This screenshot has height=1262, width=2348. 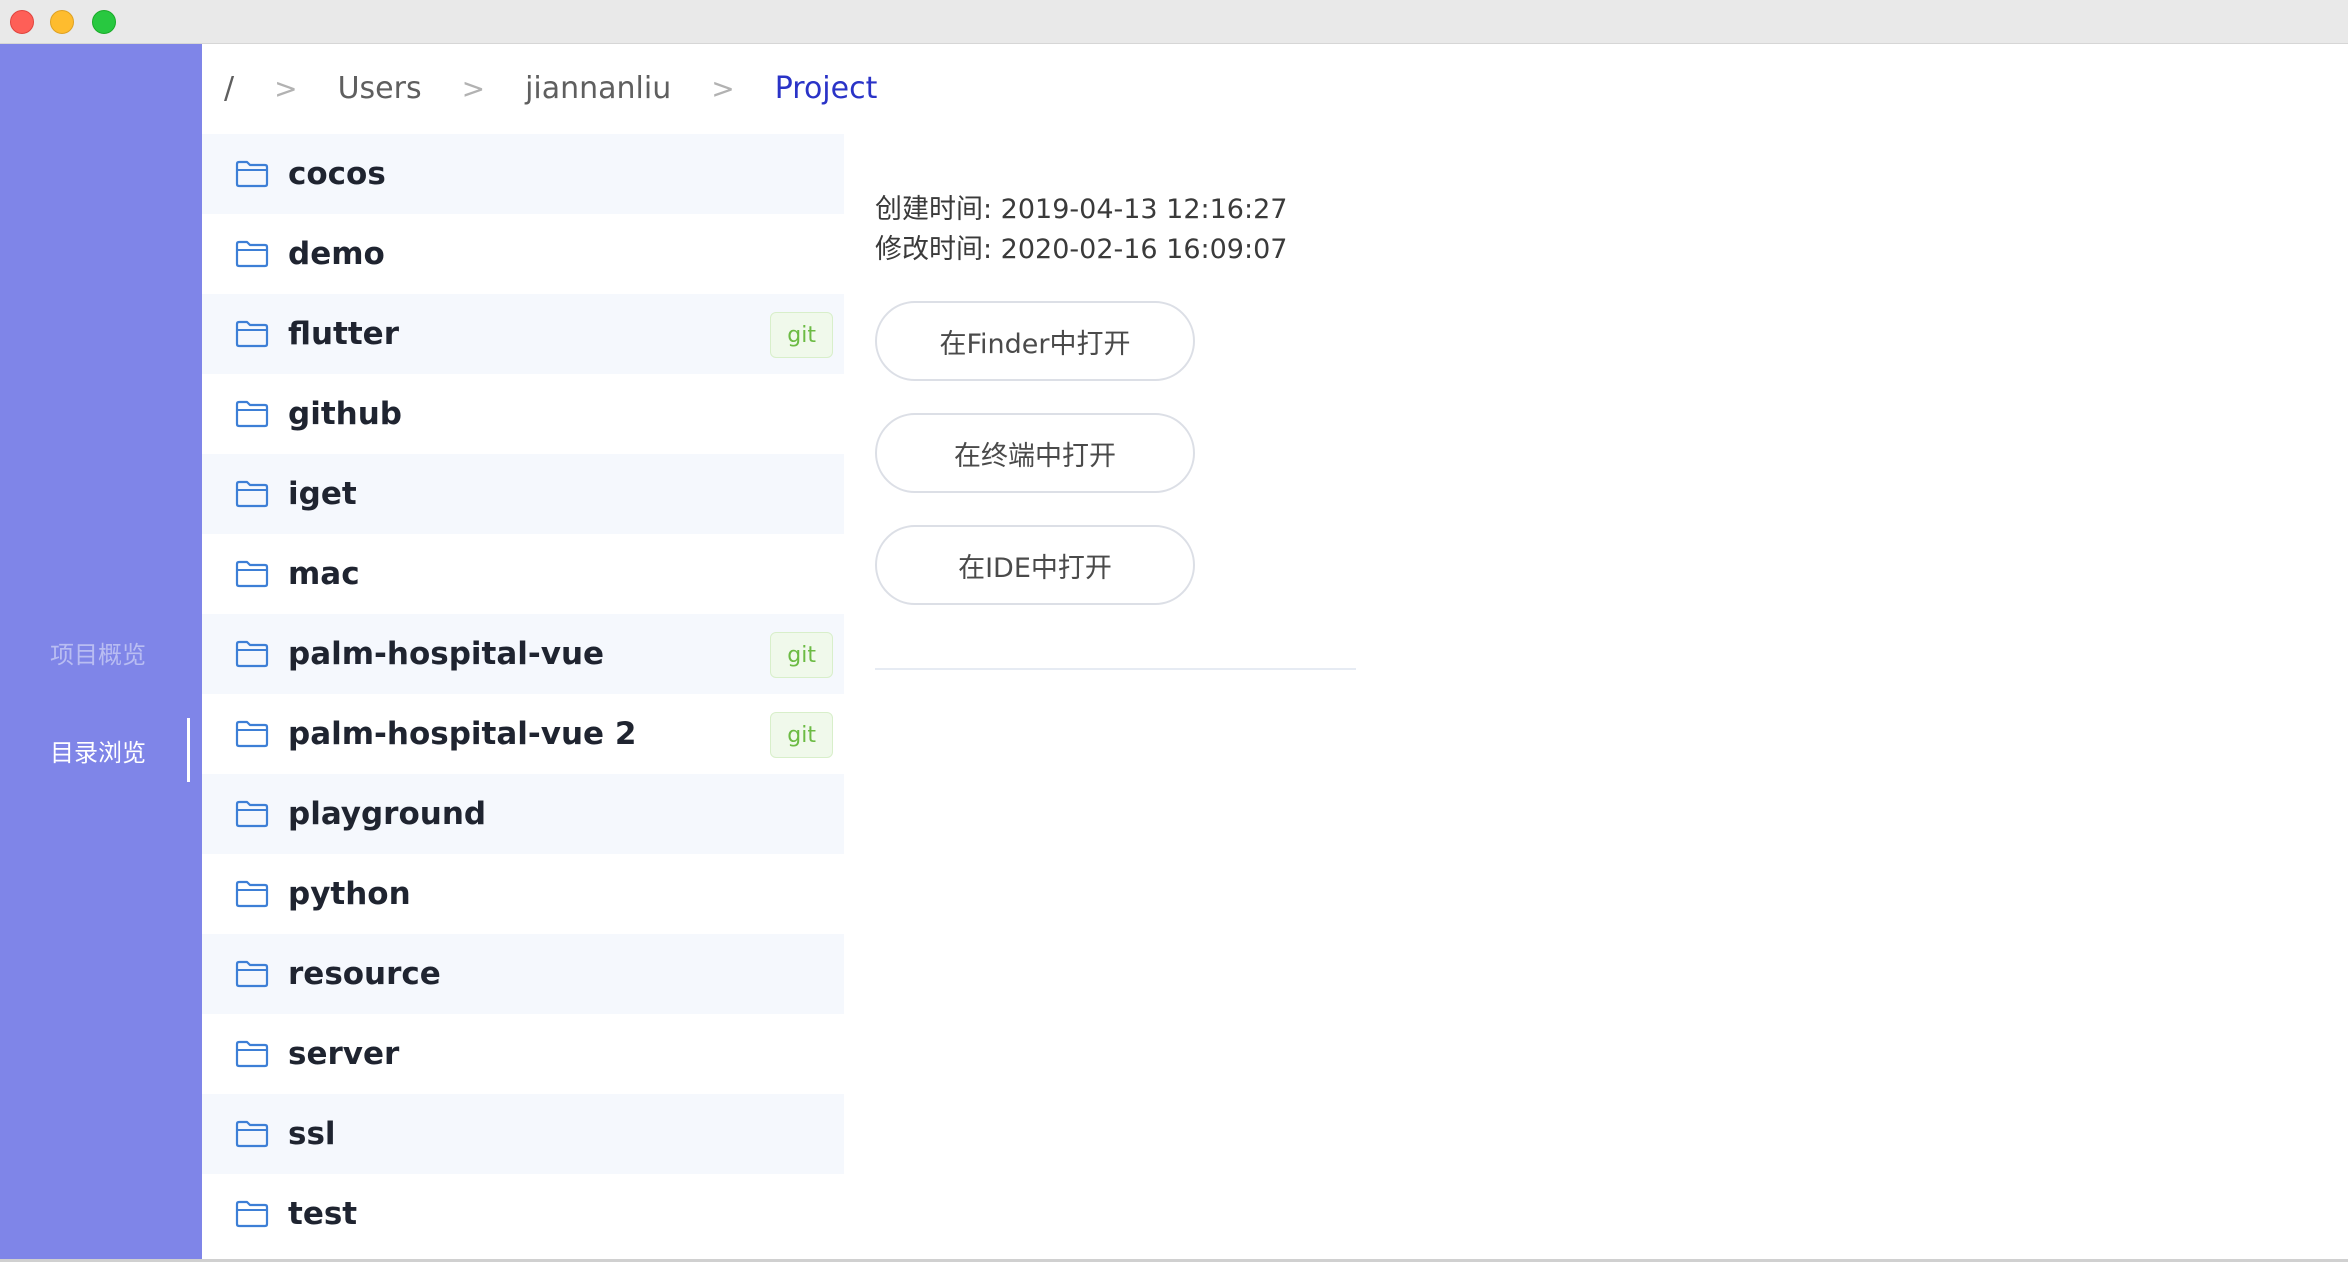 I want to click on folder-row: palm-hospital-vue git, so click(x=523, y=654).